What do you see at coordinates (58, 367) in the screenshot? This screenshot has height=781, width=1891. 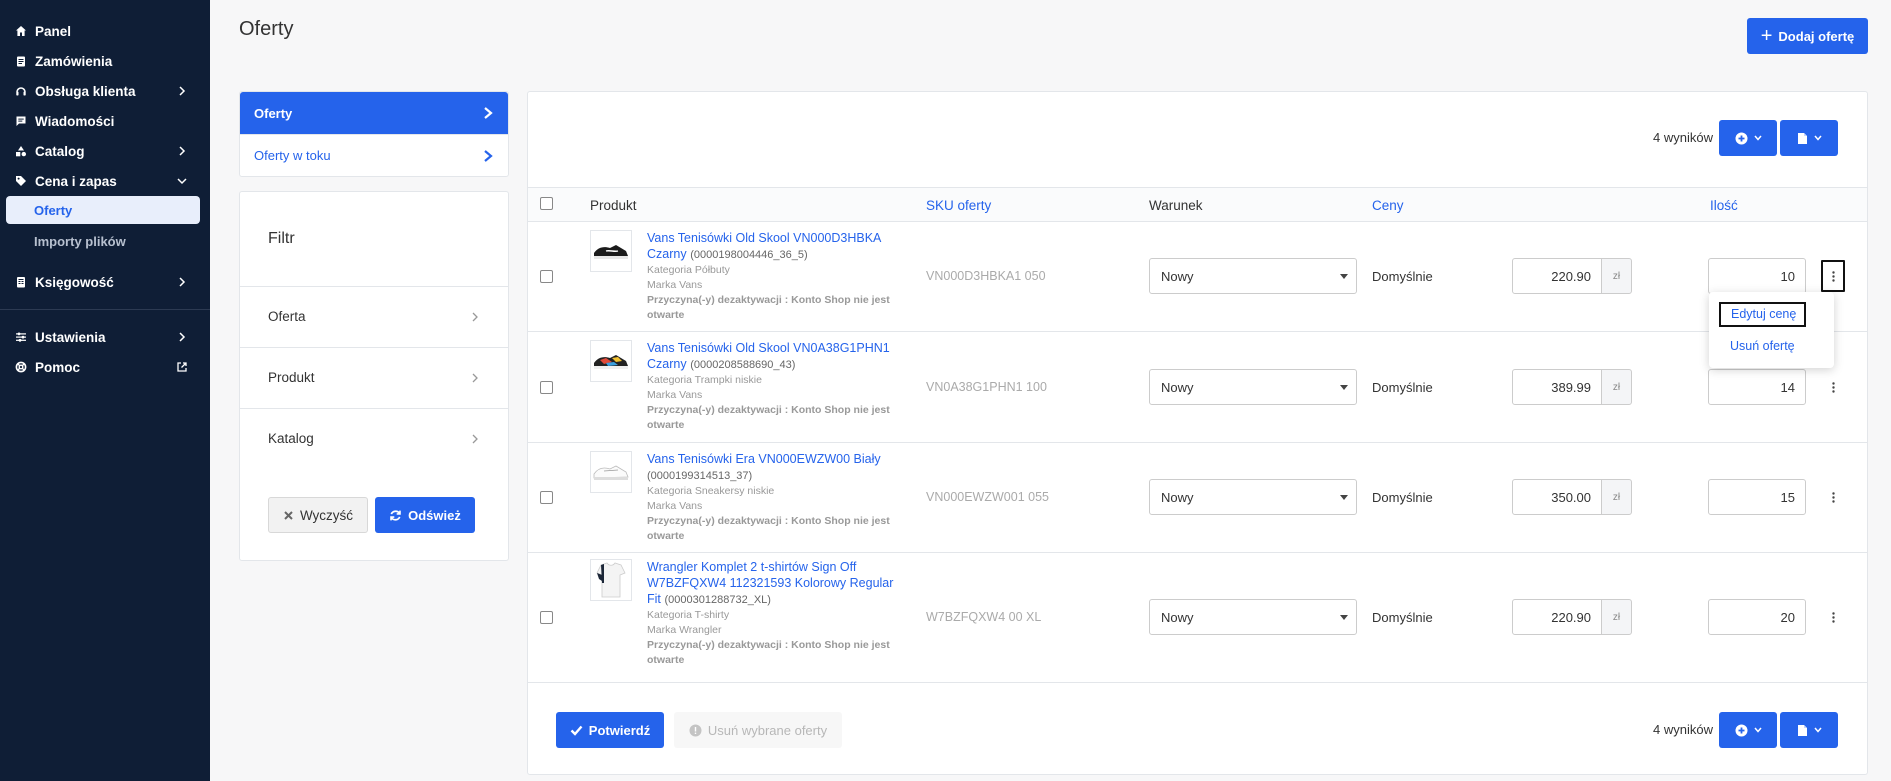 I see `sidebar-item-label: Pomoc` at bounding box center [58, 367].